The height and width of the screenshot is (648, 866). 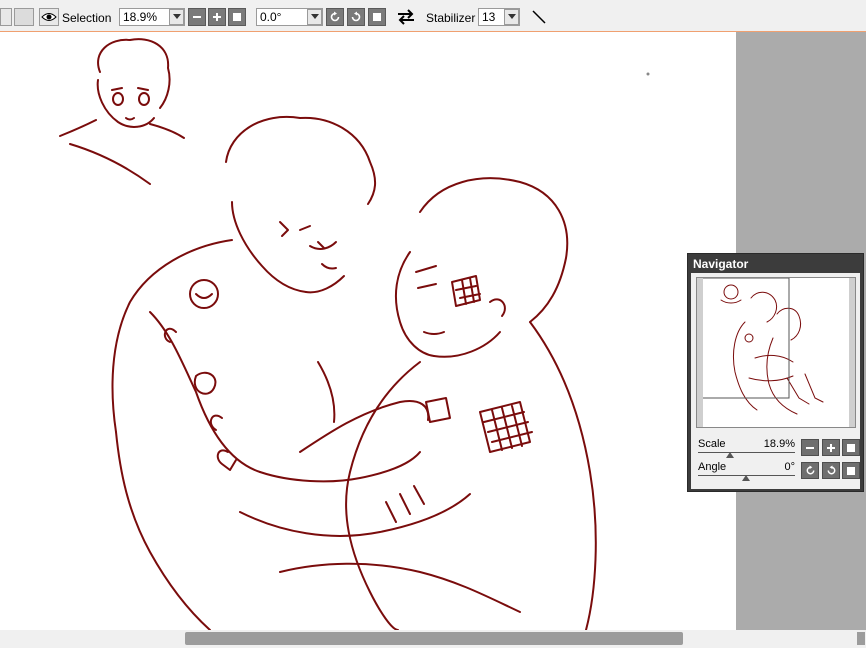 What do you see at coordinates (289, 17) in the screenshot?
I see `angle-select: 0.0°` at bounding box center [289, 17].